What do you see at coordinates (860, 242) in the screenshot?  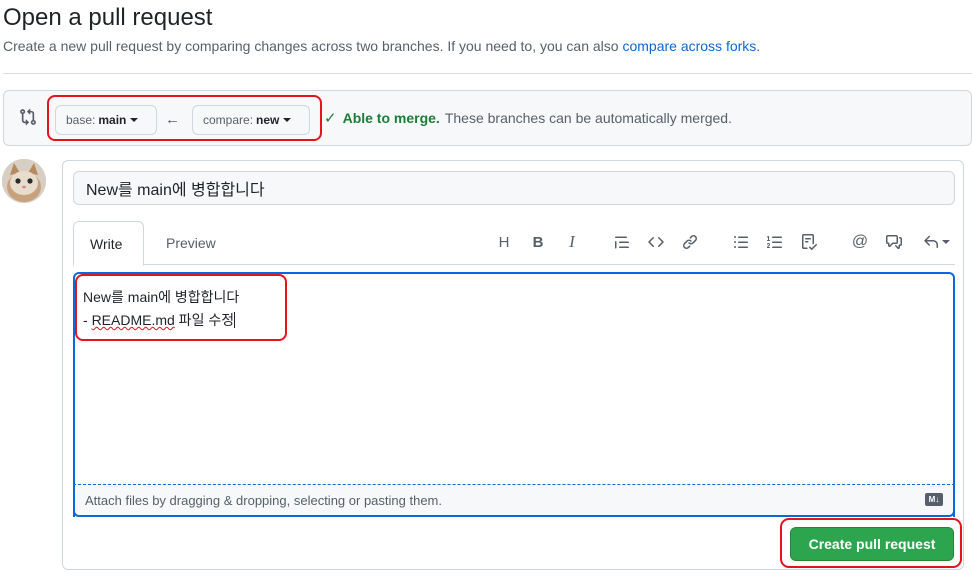 I see `mention-icon: @` at bounding box center [860, 242].